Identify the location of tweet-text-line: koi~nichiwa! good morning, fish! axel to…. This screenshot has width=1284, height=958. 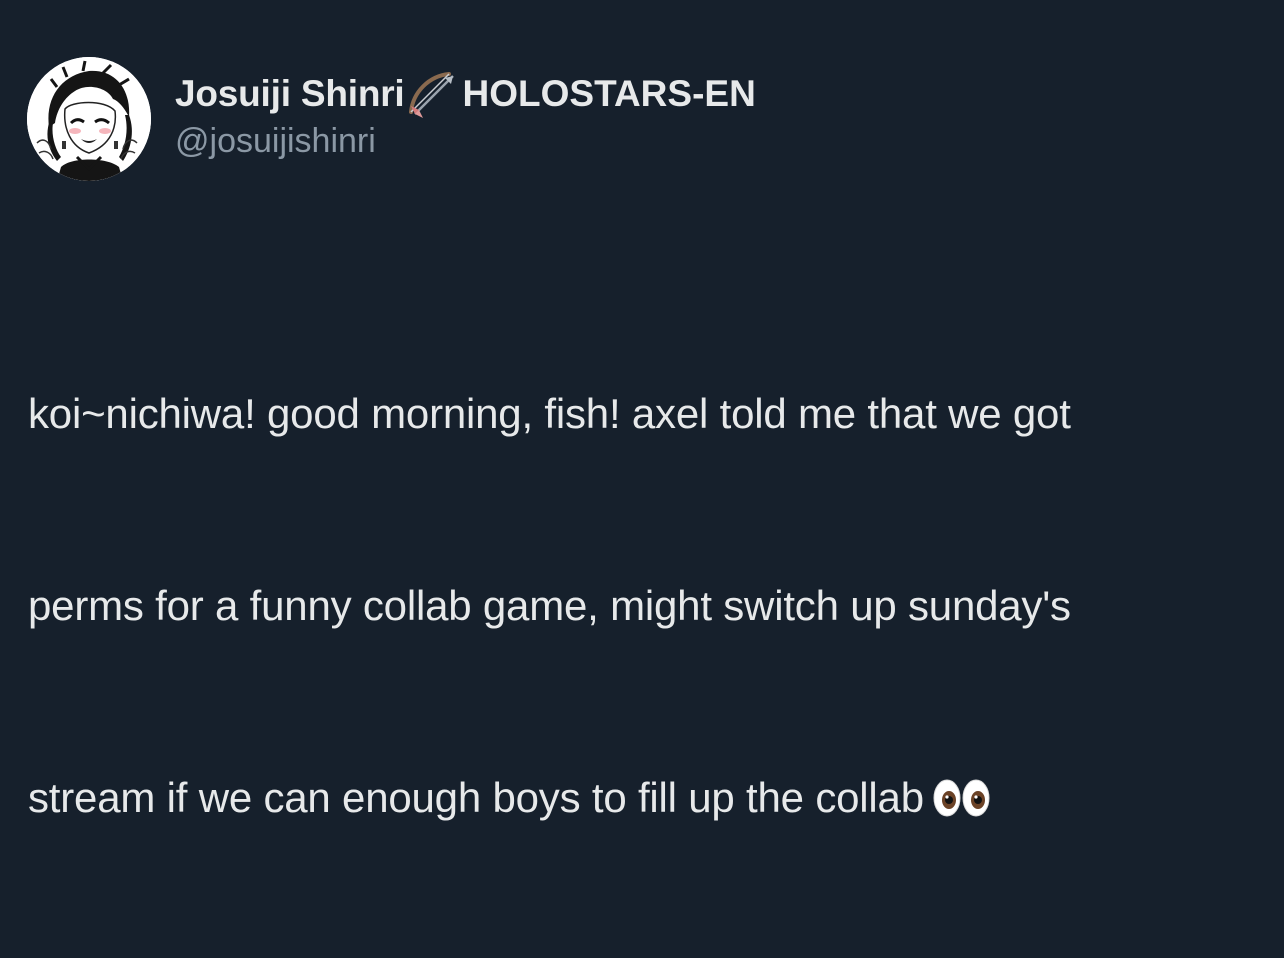
(549, 413).